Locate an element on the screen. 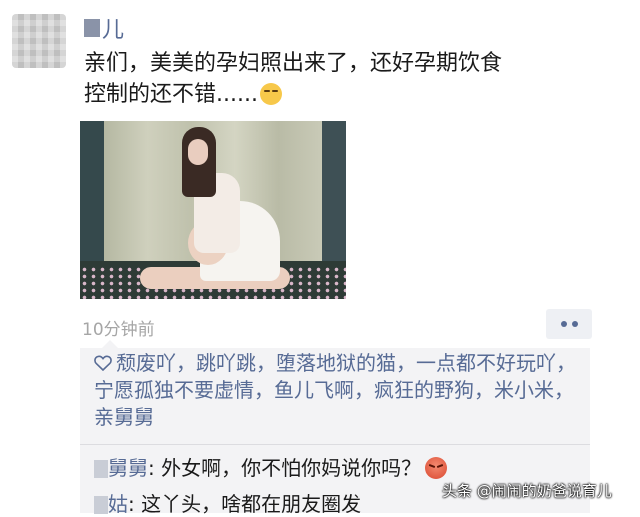 The width and height of the screenshot is (640, 517). comment-item: 舅舅: 外女啊，你不怕你妈说你吗？ is located at coordinates (271, 466).